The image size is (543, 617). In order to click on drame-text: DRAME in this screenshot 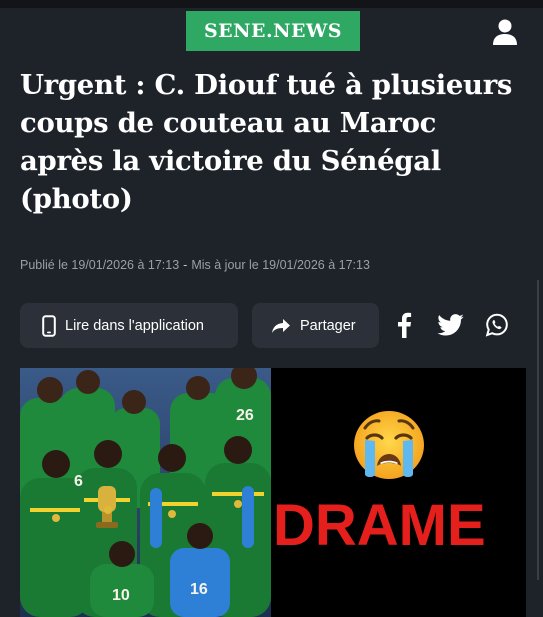, I will do `click(379, 525)`.